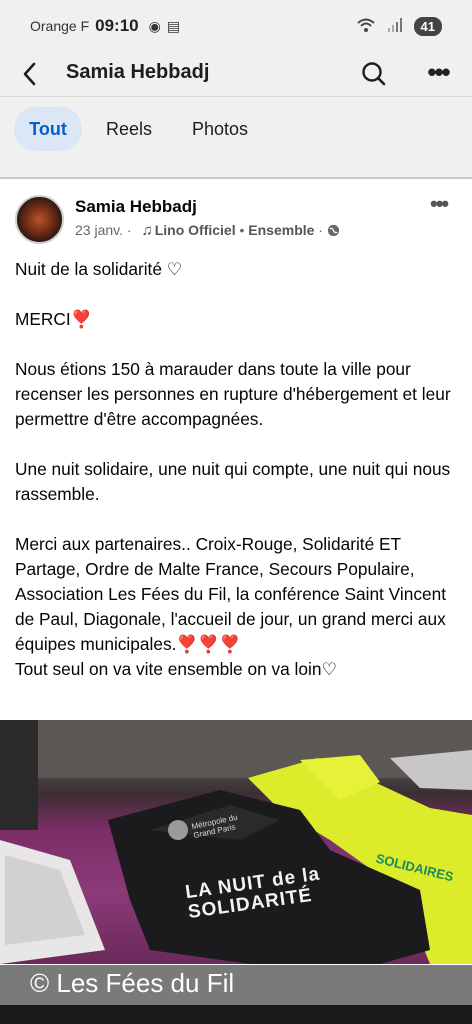 The width and height of the screenshot is (472, 1024). I want to click on avatar, so click(39, 219).